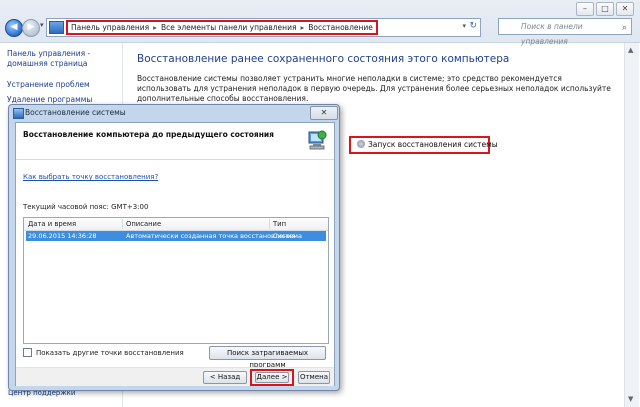  What do you see at coordinates (314, 377) in the screenshot?
I see `cancel-button: Отмена` at bounding box center [314, 377].